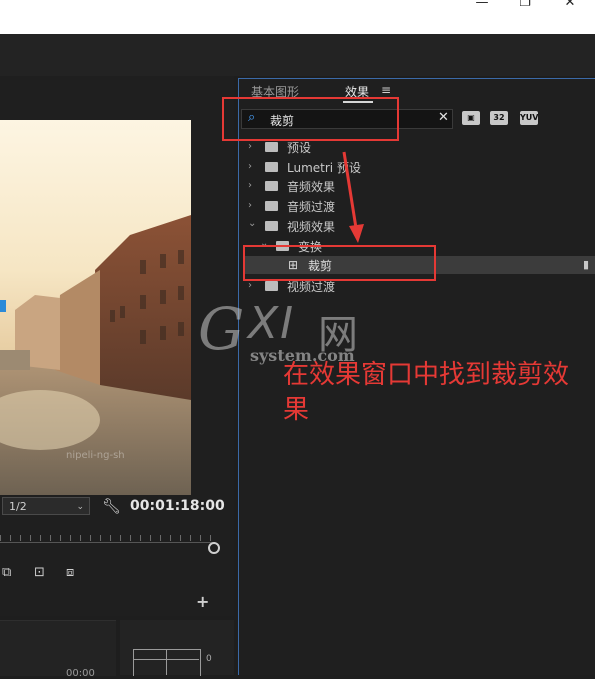 The image size is (595, 679). Describe the element at coordinates (311, 227) in the screenshot. I see `tree-item-label: 视频效果` at that location.